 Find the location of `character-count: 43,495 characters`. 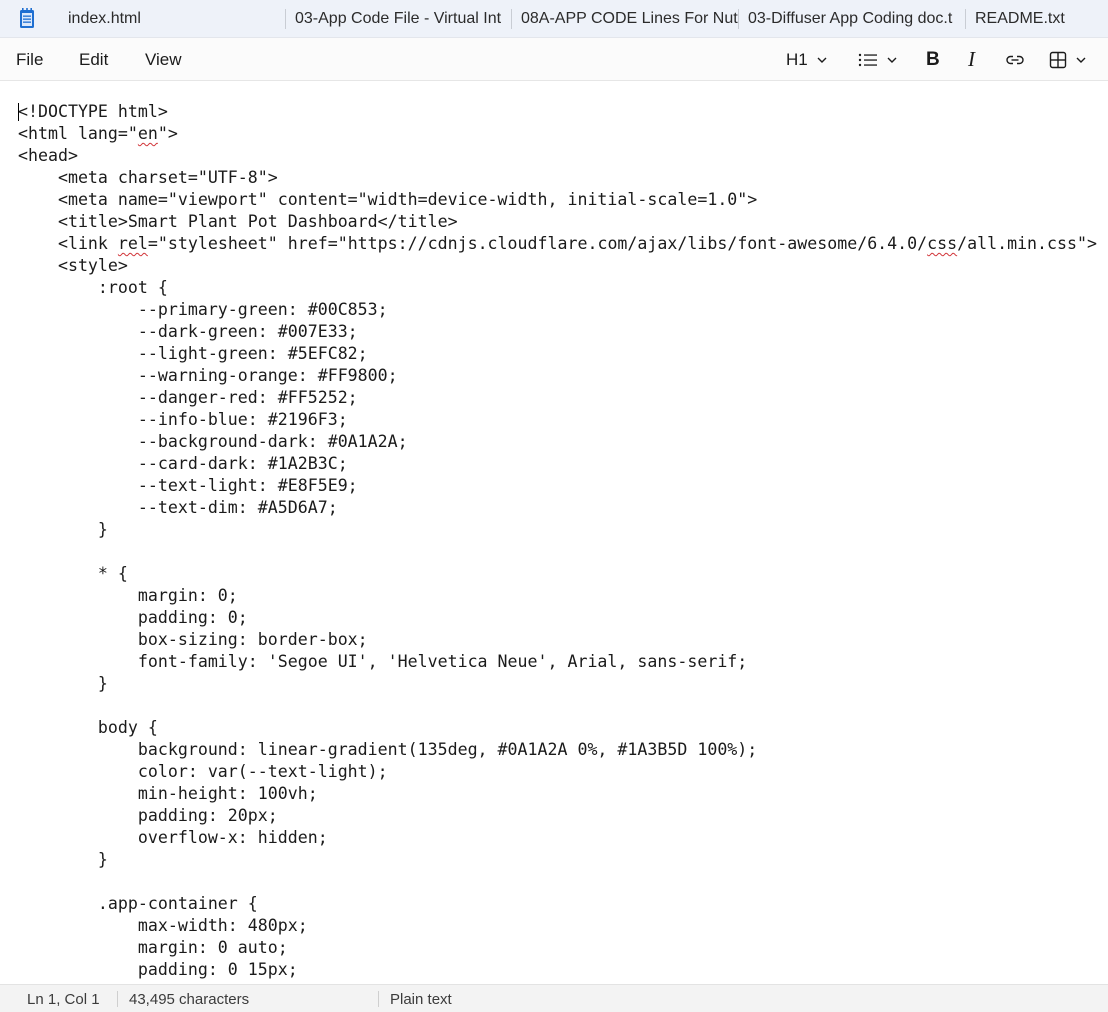

character-count: 43,495 characters is located at coordinates (189, 999).